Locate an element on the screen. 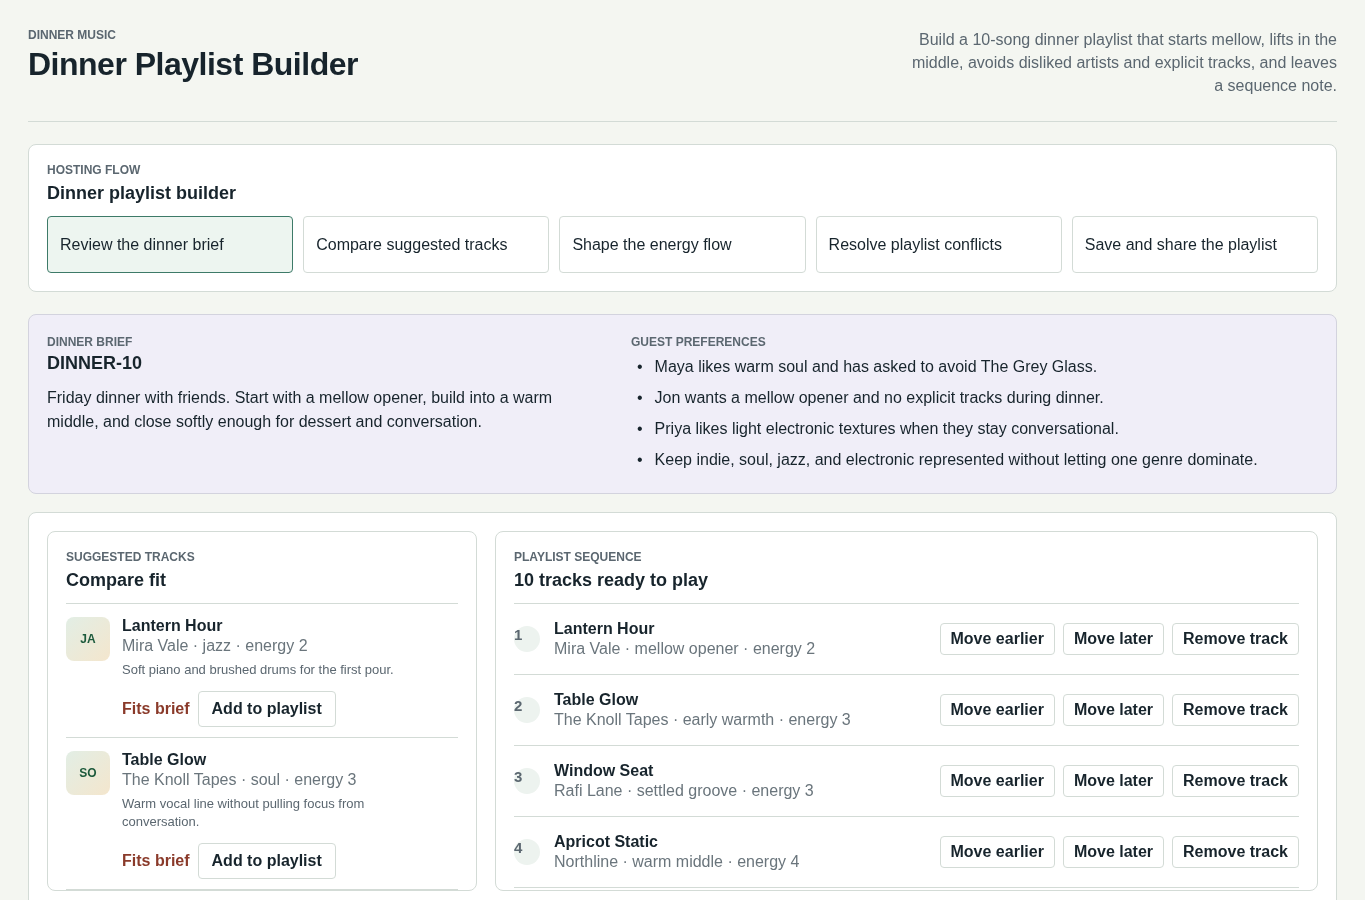  panel-title: 10 tracks ready to play is located at coordinates (612, 580).